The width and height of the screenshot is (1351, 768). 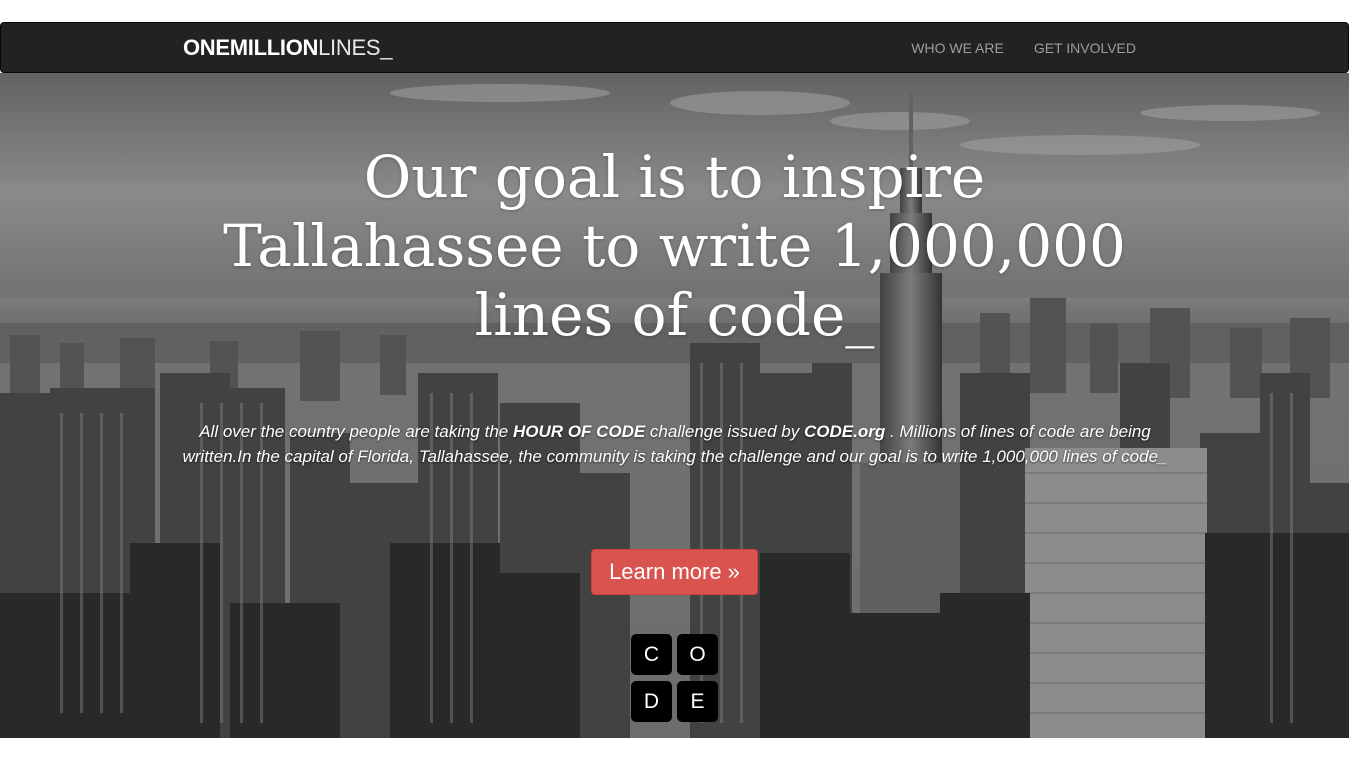 What do you see at coordinates (697, 654) in the screenshot?
I see `code-logo-tile-o: O` at bounding box center [697, 654].